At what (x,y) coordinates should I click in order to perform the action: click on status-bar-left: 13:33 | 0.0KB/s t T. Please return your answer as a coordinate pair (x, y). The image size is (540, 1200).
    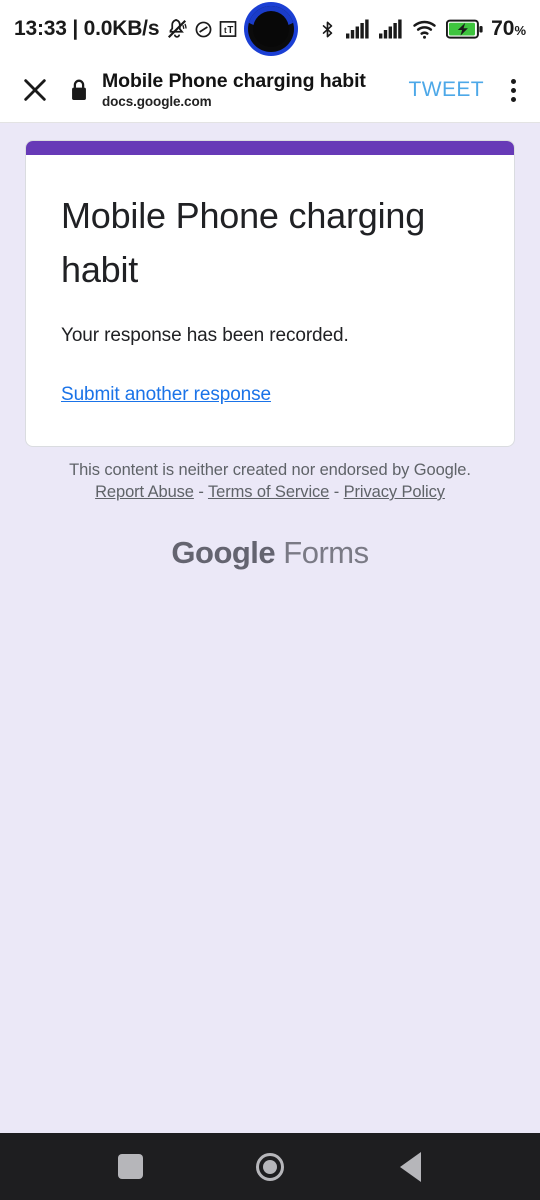
    Looking at the image, I should click on (125, 29).